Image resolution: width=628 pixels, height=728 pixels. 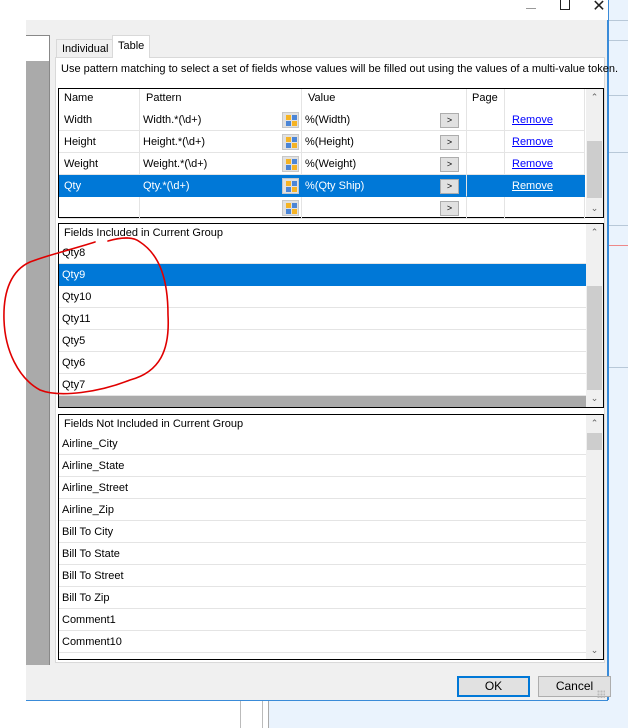 I want to click on value-text: %(Height), so click(x=329, y=142).